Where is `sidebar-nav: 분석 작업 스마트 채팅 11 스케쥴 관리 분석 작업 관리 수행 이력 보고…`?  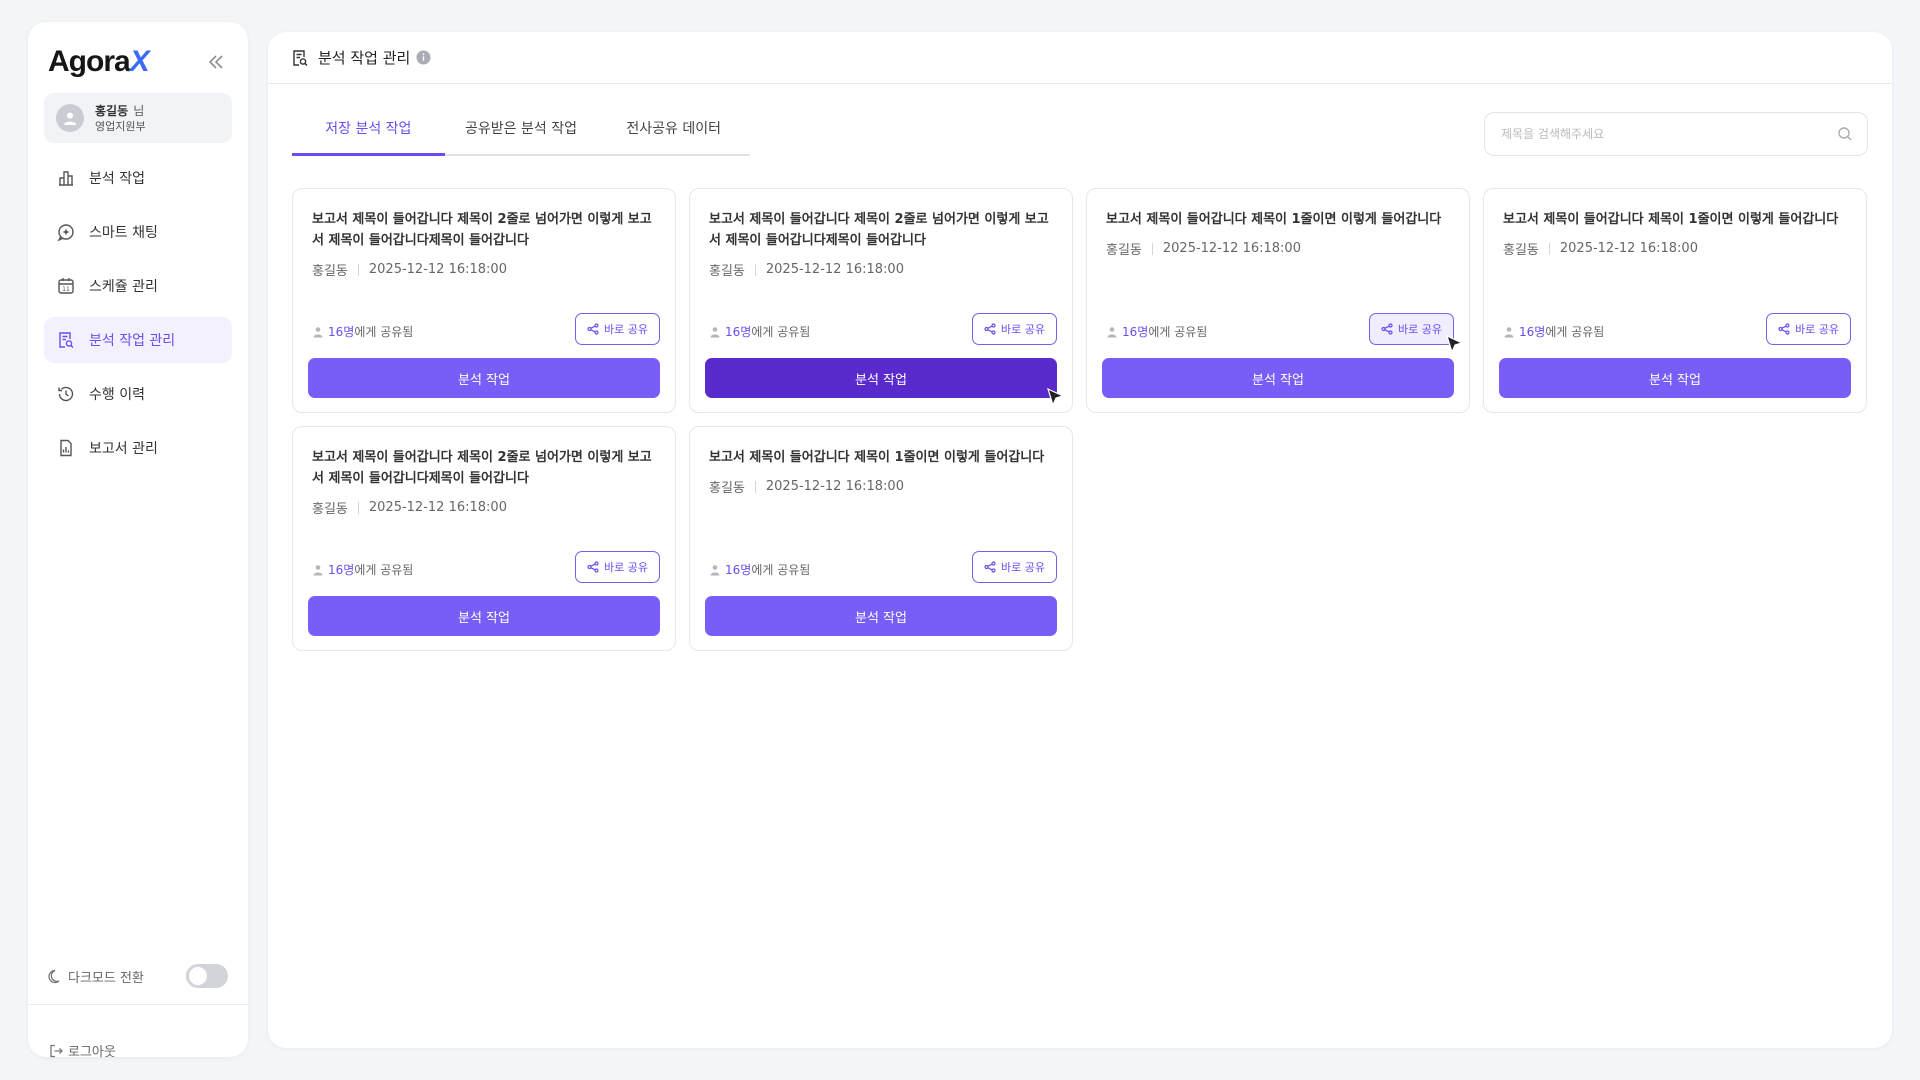 sidebar-nav: 분석 작업 스마트 채팅 11 스케쥴 관리 분석 작업 관리 수행 이력 보고… is located at coordinates (138, 317).